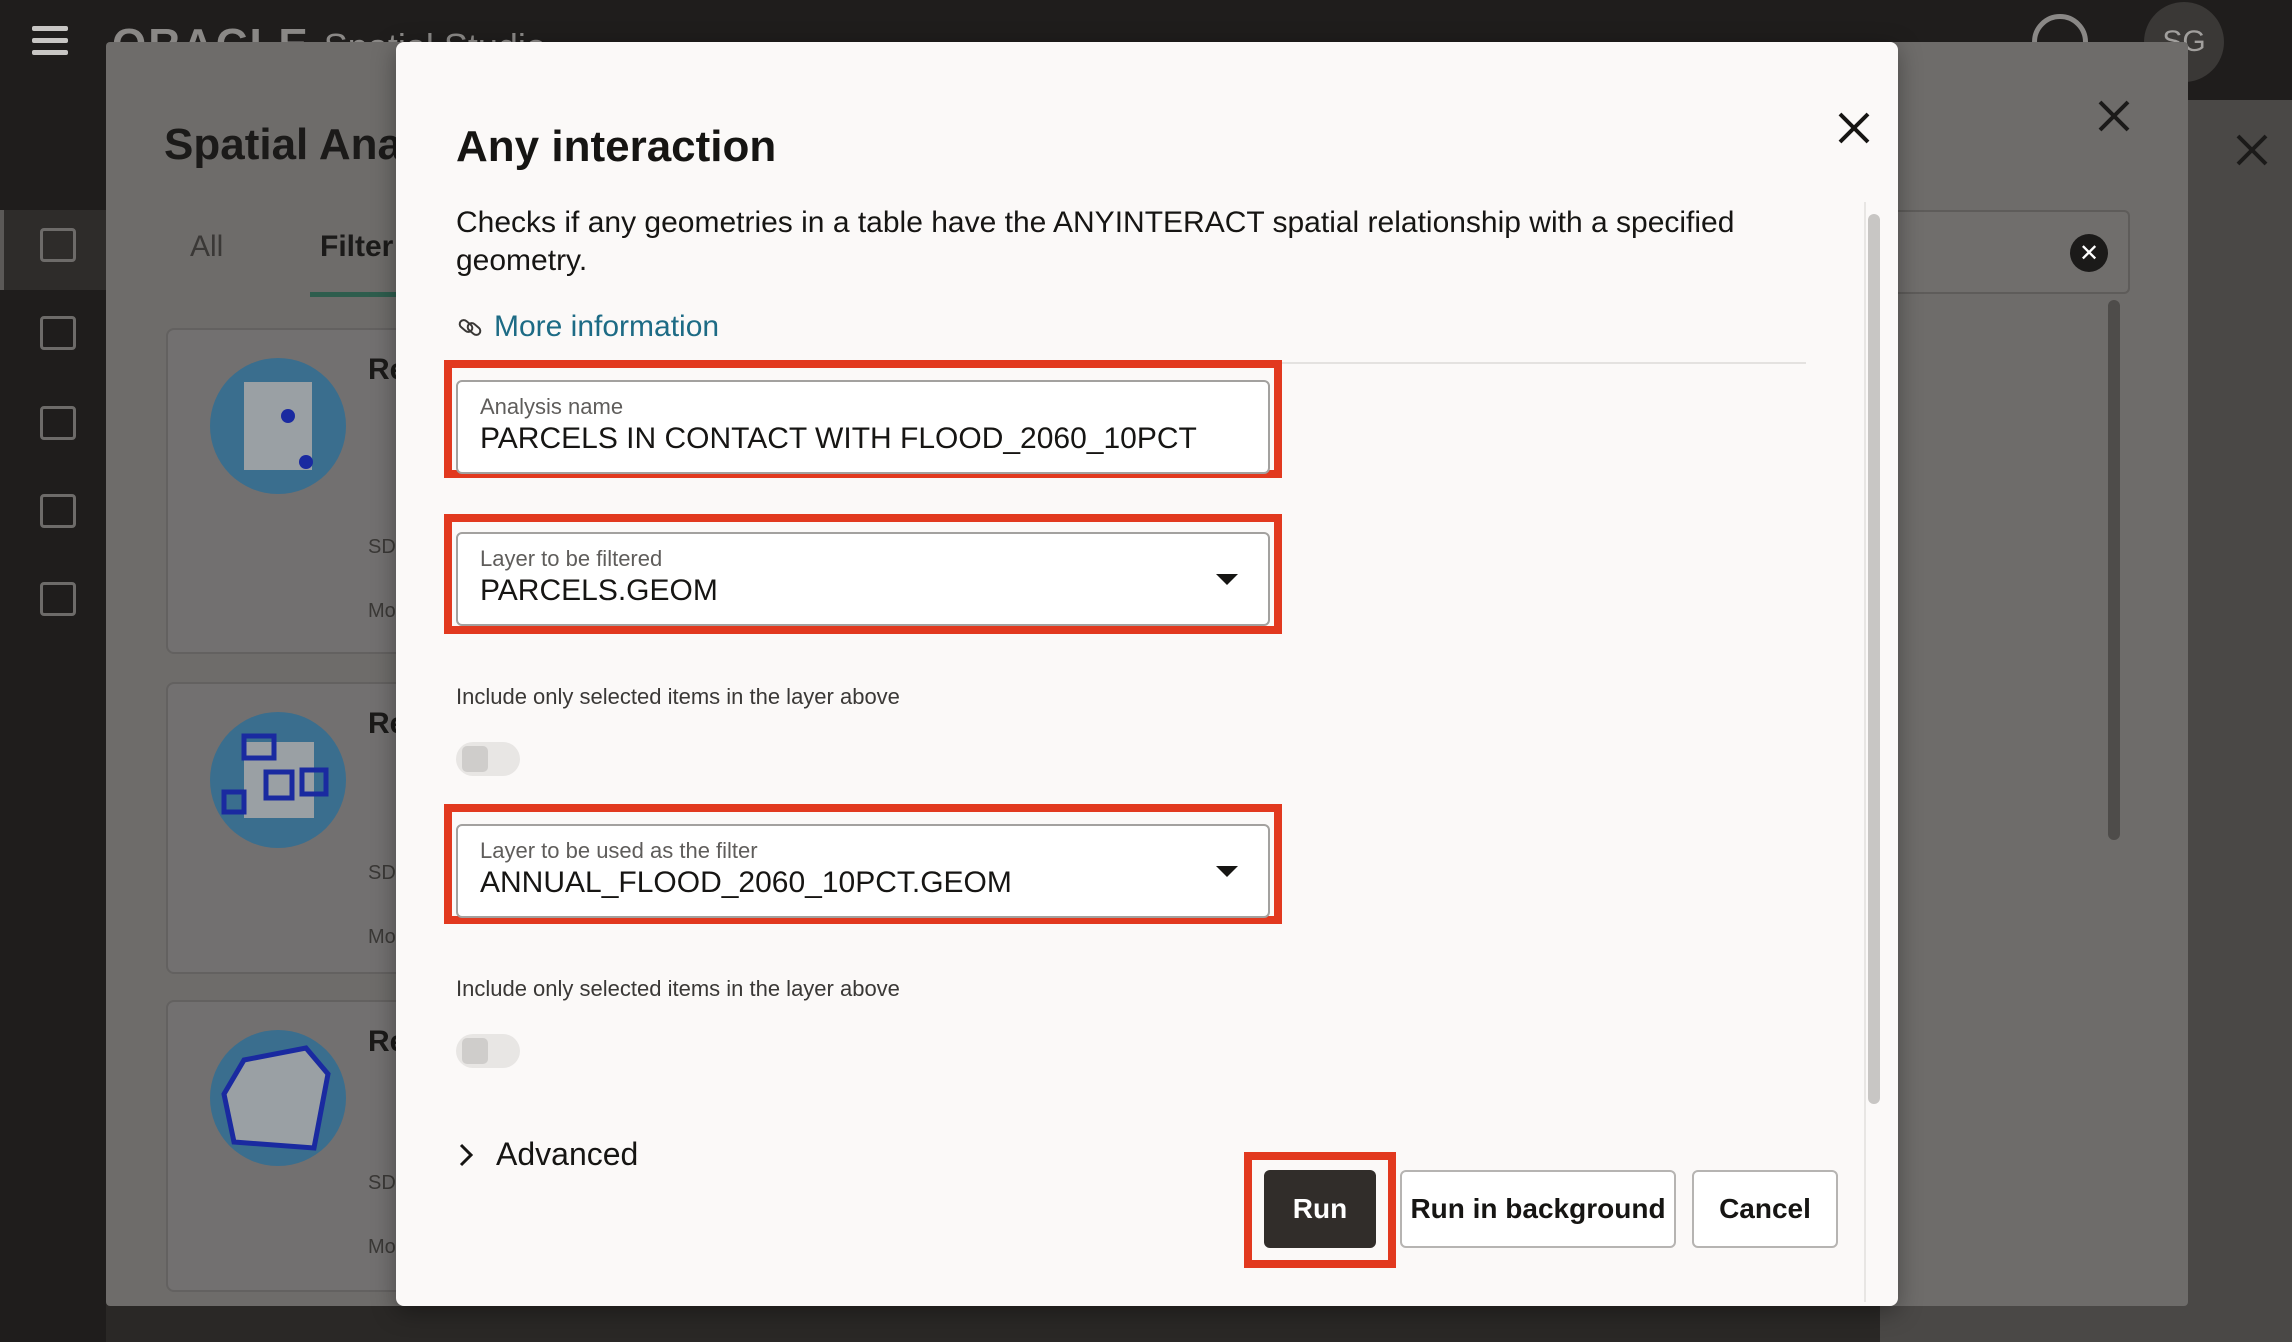 The image size is (2292, 1342). What do you see at coordinates (1320, 1209) in the screenshot?
I see `run-button: Run` at bounding box center [1320, 1209].